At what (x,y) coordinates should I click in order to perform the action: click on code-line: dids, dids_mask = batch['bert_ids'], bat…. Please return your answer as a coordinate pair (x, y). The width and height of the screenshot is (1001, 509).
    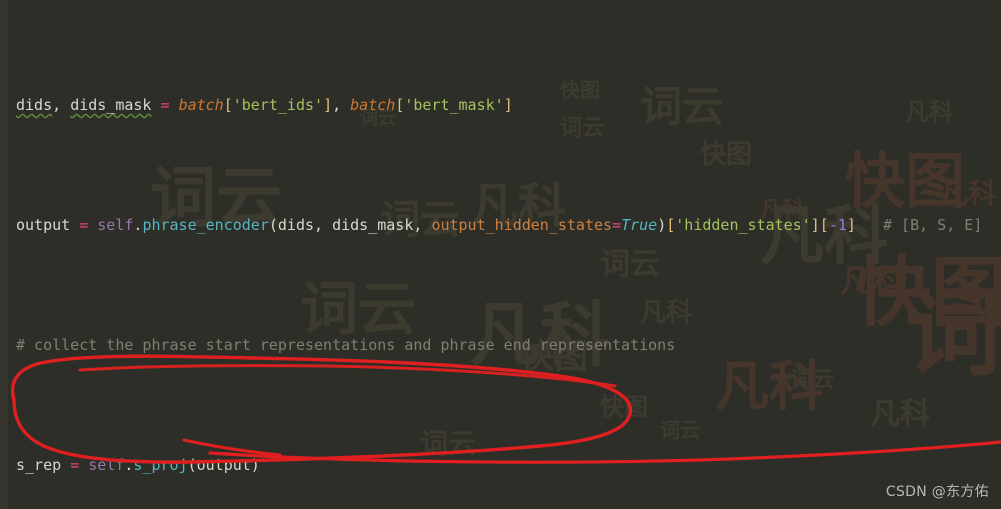
    Looking at the image, I should click on (500, 105).